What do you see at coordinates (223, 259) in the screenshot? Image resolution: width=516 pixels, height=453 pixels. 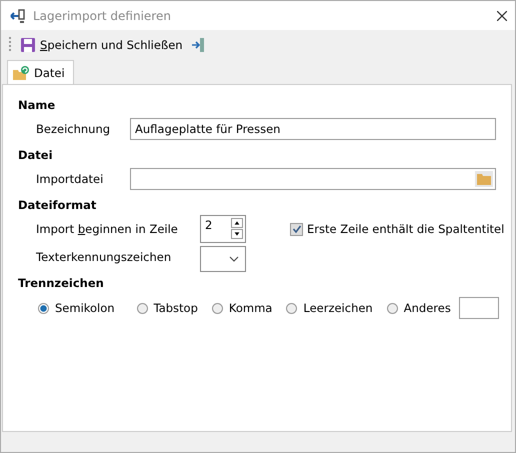 I see `dropdown` at bounding box center [223, 259].